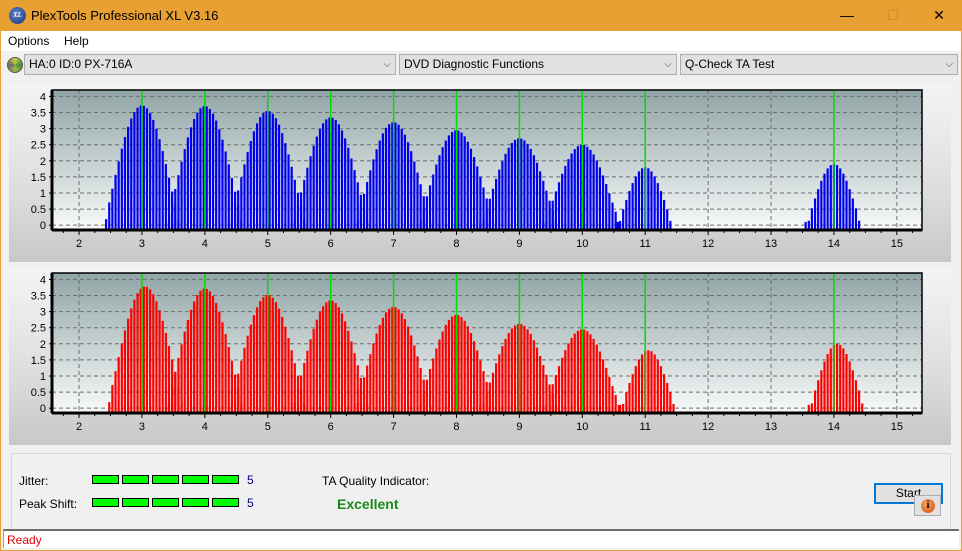  What do you see at coordinates (43, 345) in the screenshot?
I see `y-tick-label: 2` at bounding box center [43, 345].